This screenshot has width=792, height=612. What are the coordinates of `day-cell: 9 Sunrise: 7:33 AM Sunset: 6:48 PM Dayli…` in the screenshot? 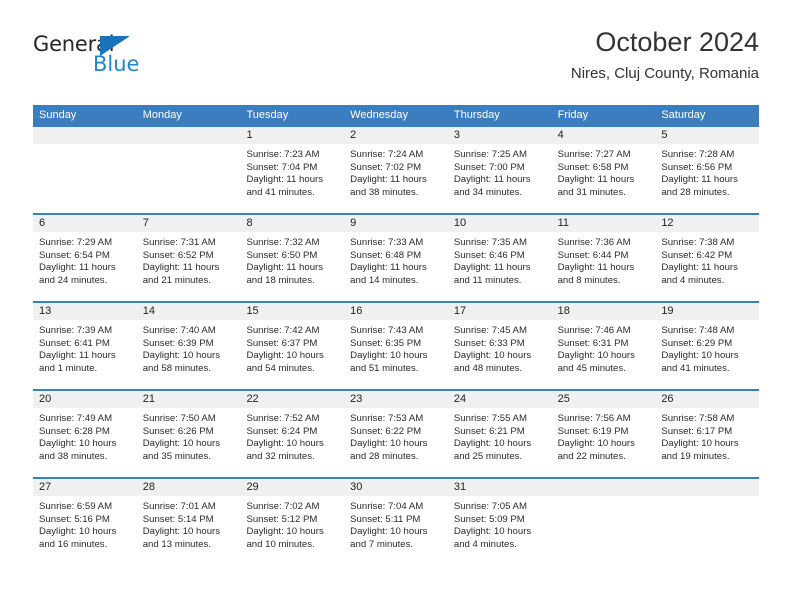 It's located at (396, 258).